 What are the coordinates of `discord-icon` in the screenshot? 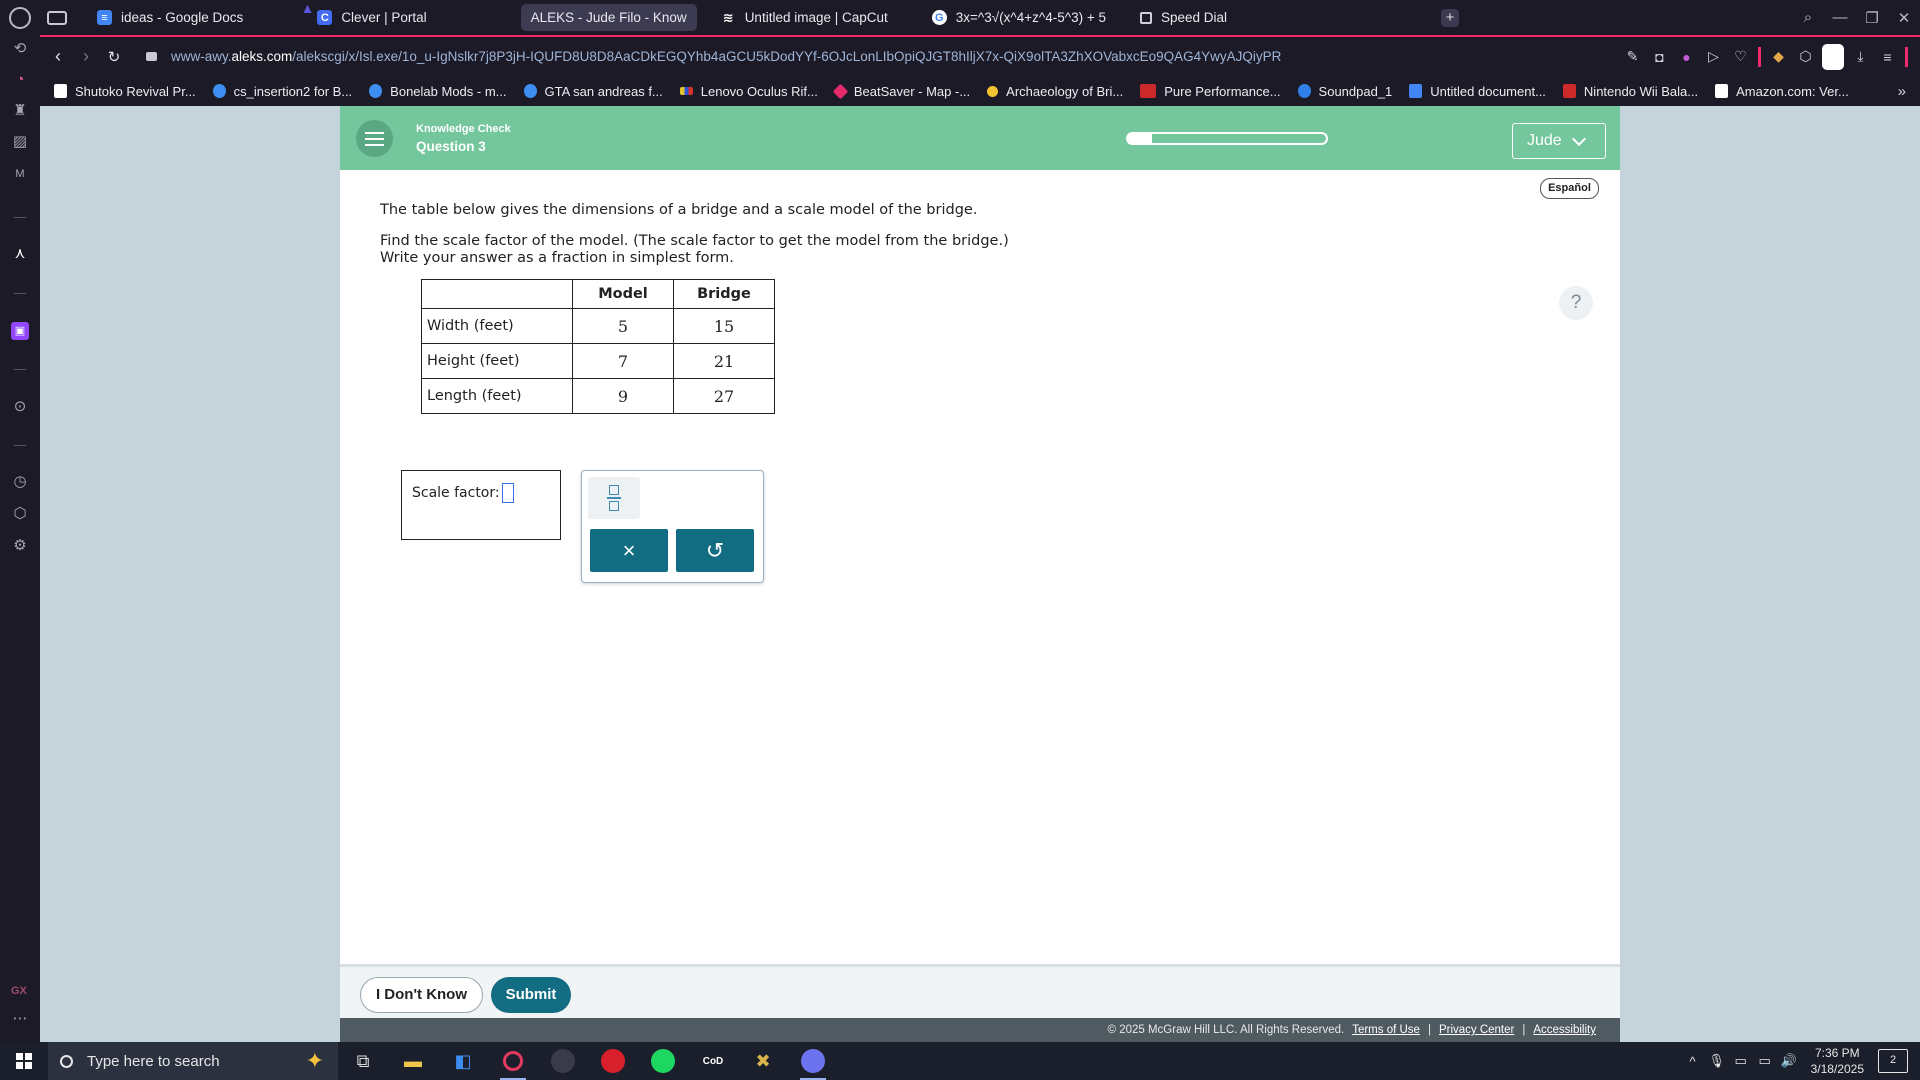 It's located at (813, 1061).